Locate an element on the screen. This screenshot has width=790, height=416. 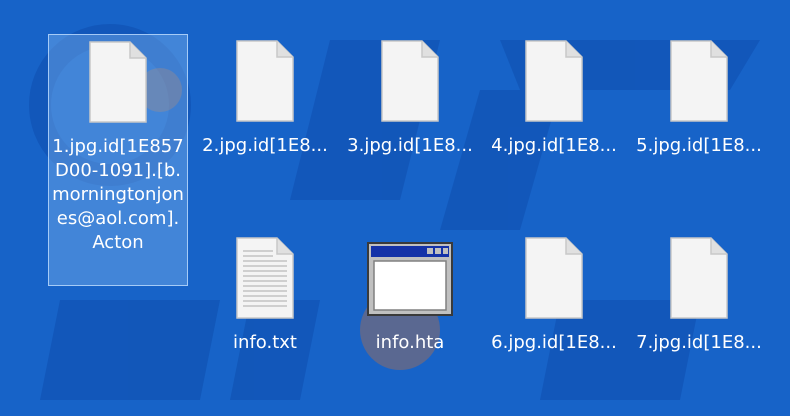
text-file-icon is located at coordinates (265, 278).